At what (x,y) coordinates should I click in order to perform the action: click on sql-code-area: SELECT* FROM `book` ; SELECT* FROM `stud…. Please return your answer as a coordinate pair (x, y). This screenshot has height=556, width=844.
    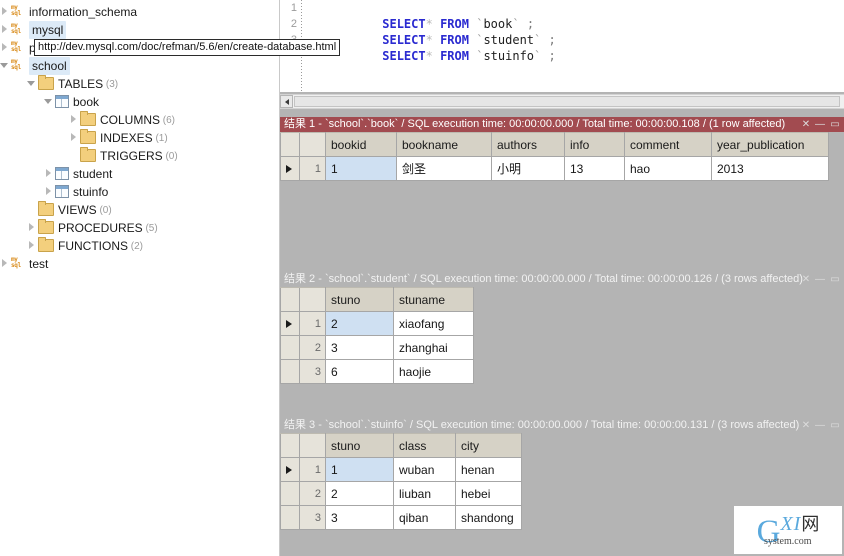
    Looking at the image, I should click on (577, 46).